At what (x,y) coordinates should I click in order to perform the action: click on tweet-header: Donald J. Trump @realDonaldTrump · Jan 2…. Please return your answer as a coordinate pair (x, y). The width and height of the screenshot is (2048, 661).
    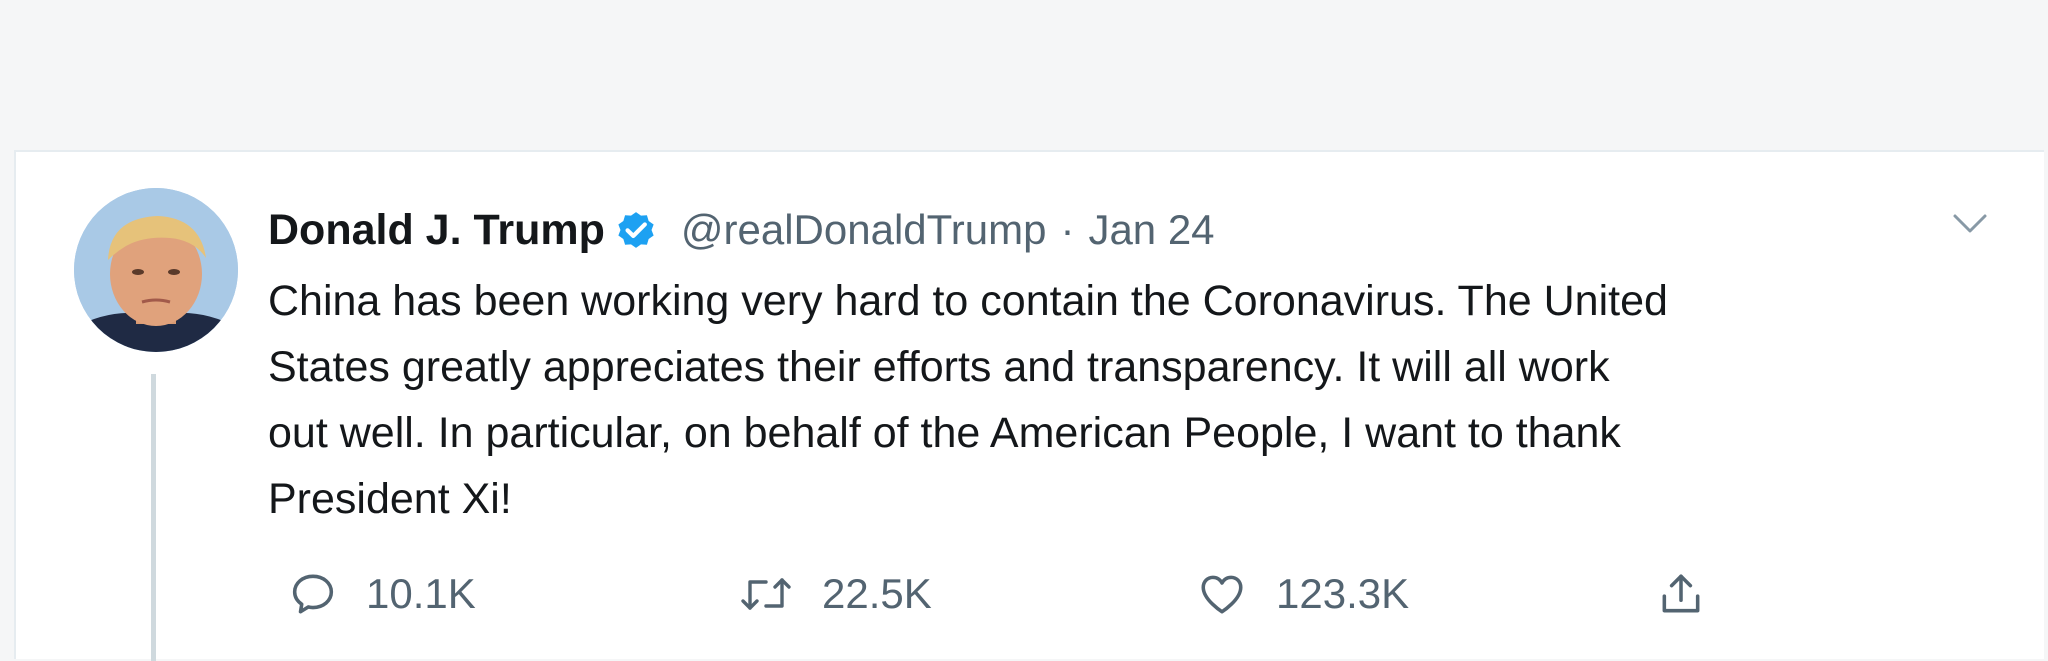
    Looking at the image, I should click on (741, 230).